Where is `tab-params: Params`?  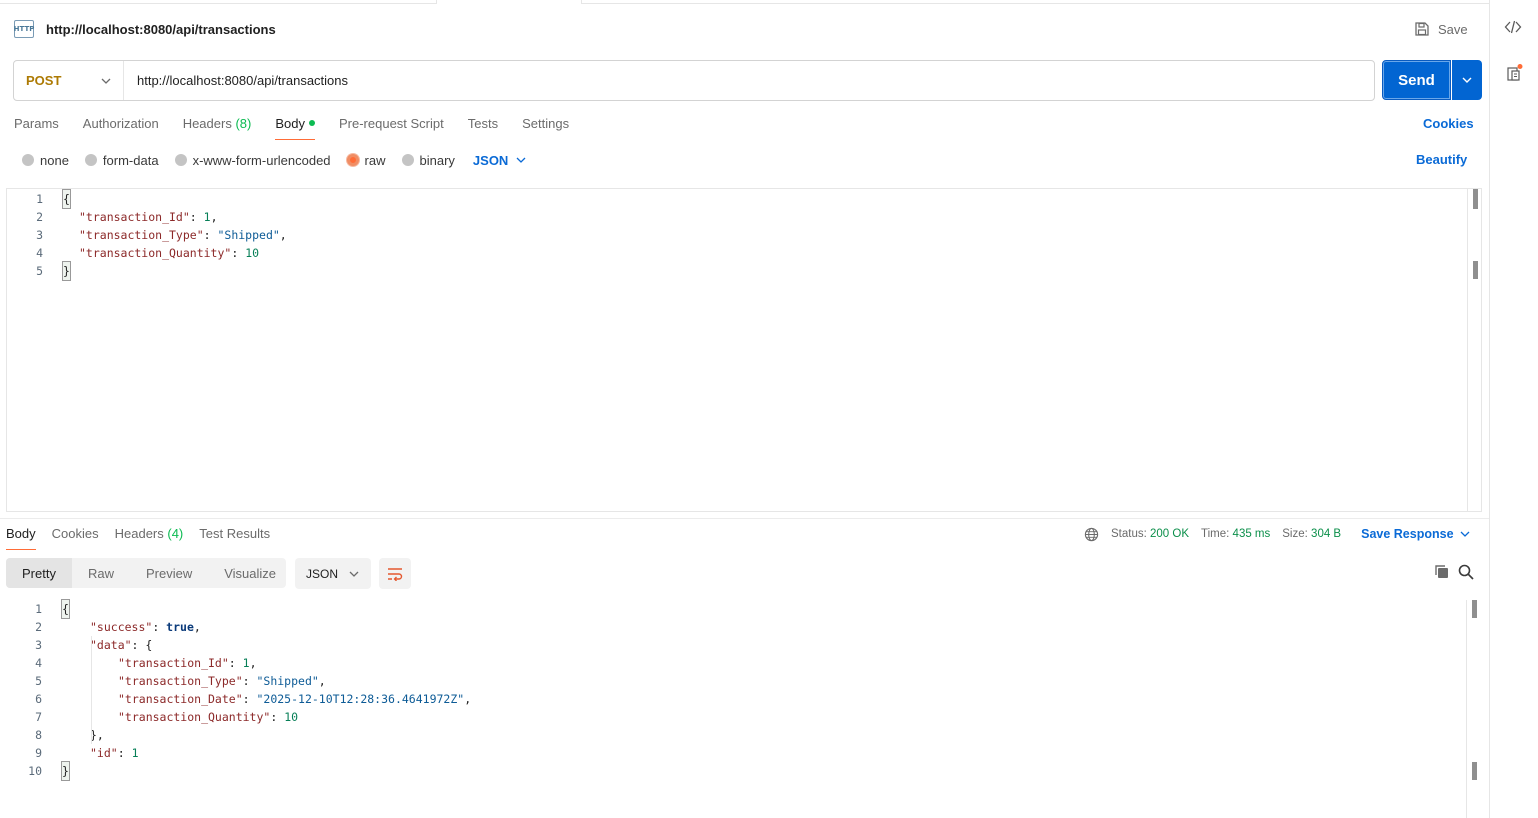 tab-params: Params is located at coordinates (36, 128).